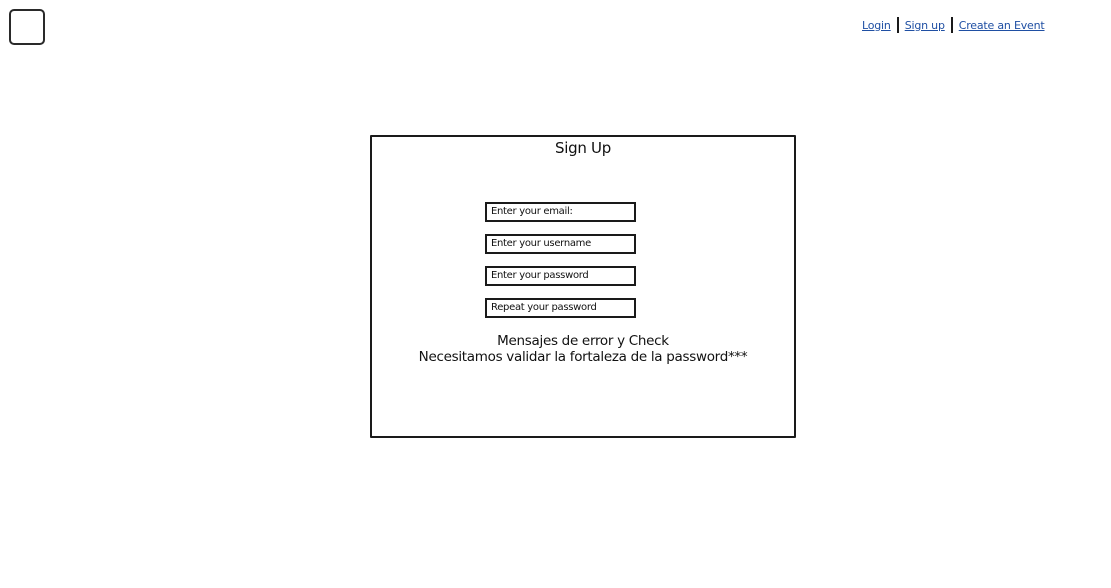 Image resolution: width=1111 pixels, height=588 pixels. What do you see at coordinates (560, 212) in the screenshot?
I see `email-field` at bounding box center [560, 212].